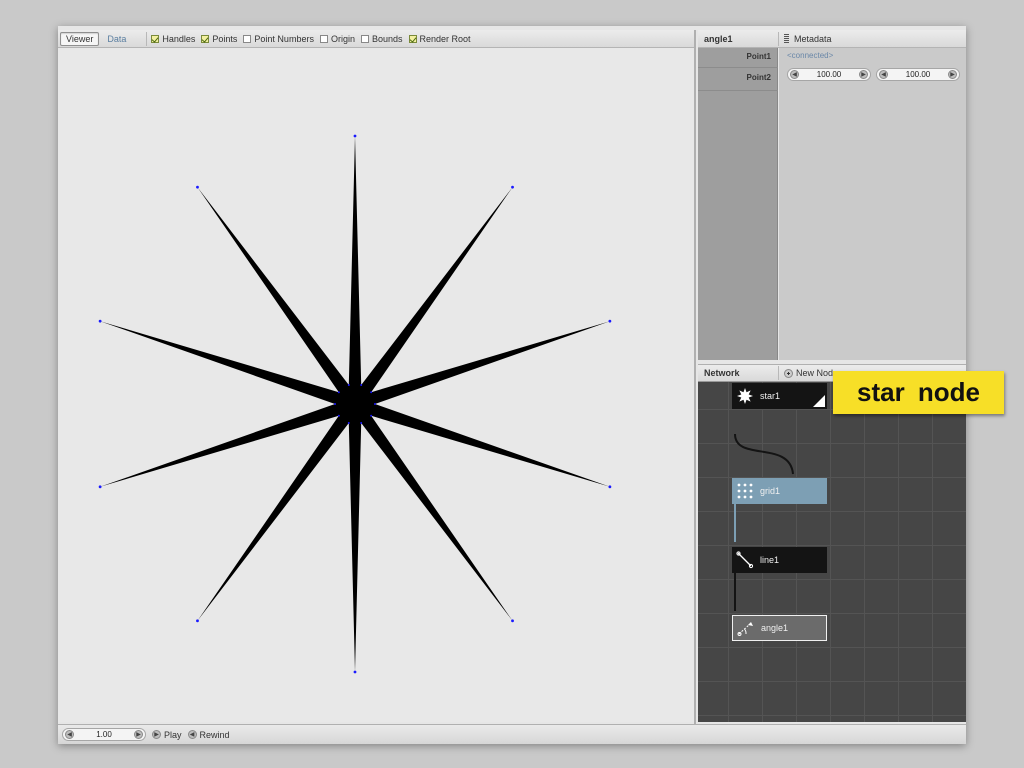 The image size is (1024, 768). What do you see at coordinates (718, 38) in the screenshot?
I see `node-name-title: angle1` at bounding box center [718, 38].